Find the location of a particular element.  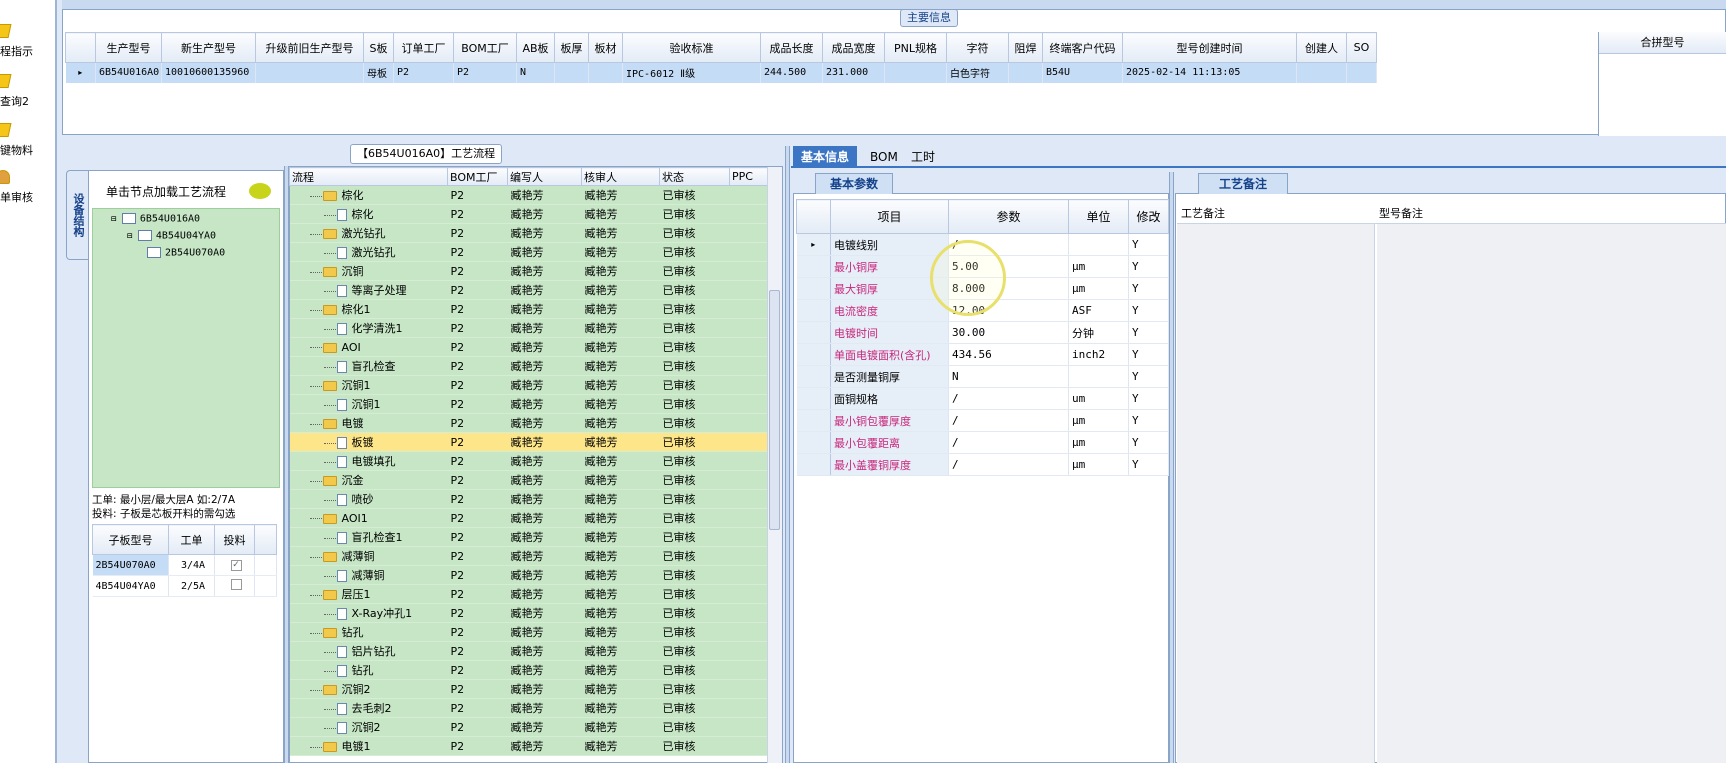

param-row: 单面电镀面积(含孔) 434.56 inch2 Y is located at coordinates (982, 354).